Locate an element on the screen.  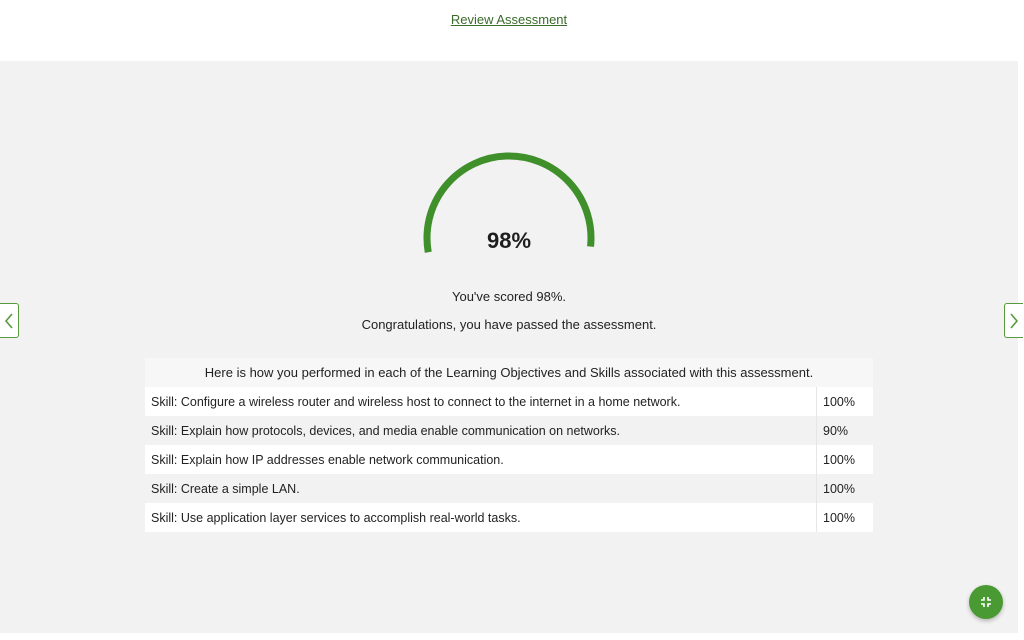
previous-button is located at coordinates (9, 320).